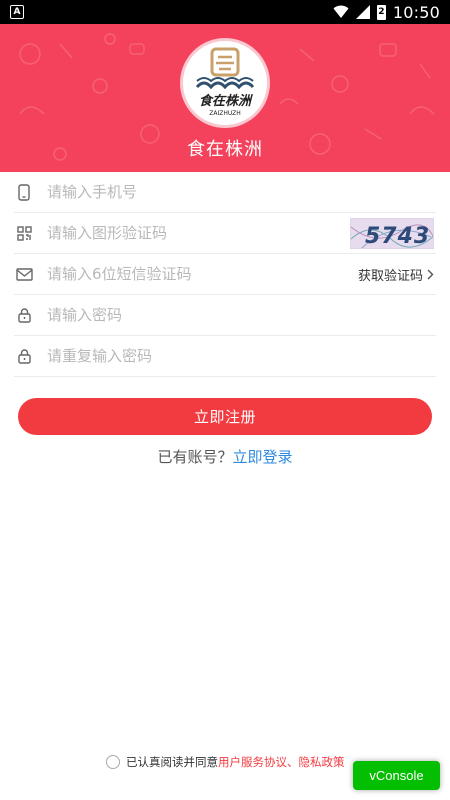  What do you see at coordinates (241, 192) in the screenshot?
I see `phone-input` at bounding box center [241, 192].